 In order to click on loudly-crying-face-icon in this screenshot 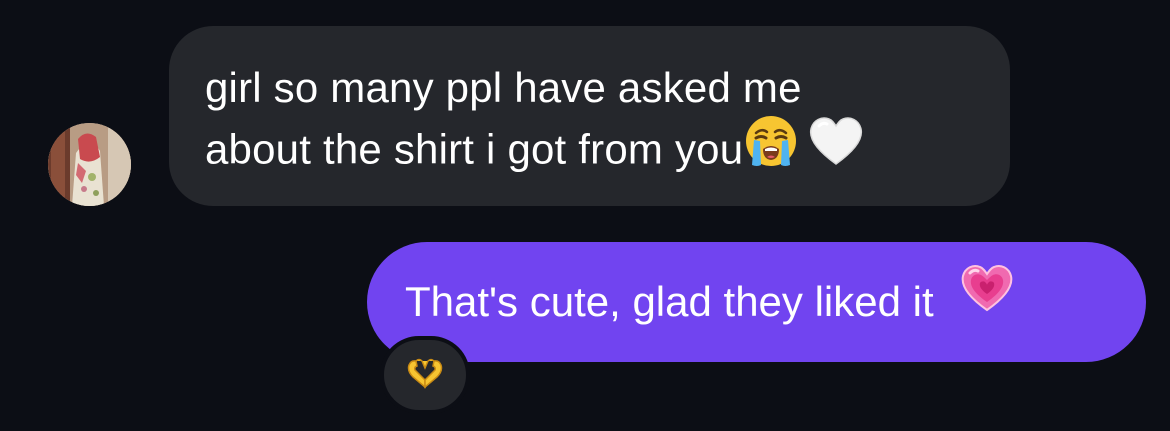, I will do `click(771, 148)`.